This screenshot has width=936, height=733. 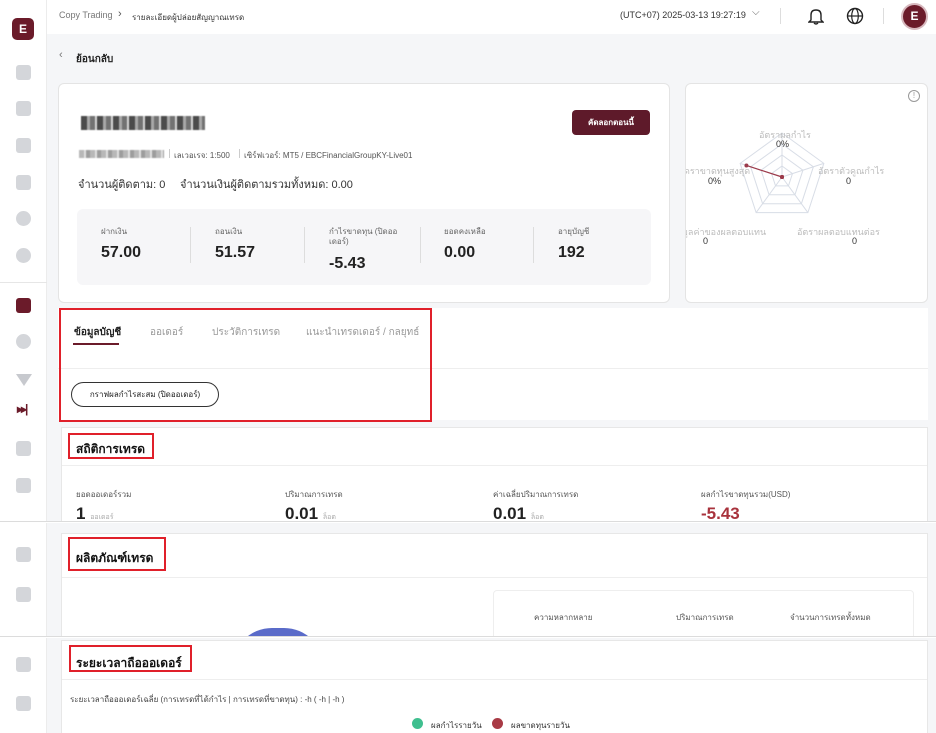 I want to click on total-orders-label: ยอดออเดอร์รวม, so click(x=104, y=494).